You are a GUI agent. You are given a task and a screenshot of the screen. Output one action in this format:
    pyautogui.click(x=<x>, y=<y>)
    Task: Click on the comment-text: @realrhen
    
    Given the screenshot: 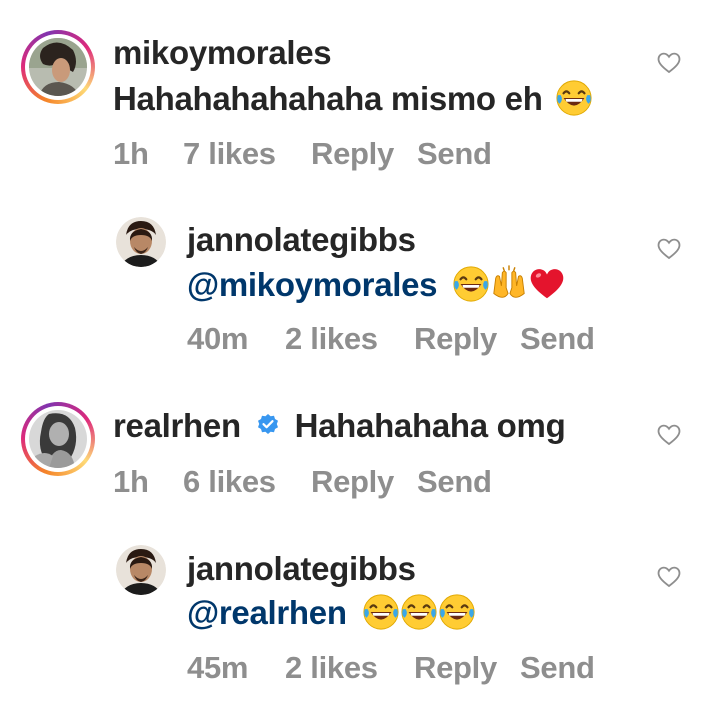 What is the action you would take?
    pyautogui.click(x=331, y=613)
    